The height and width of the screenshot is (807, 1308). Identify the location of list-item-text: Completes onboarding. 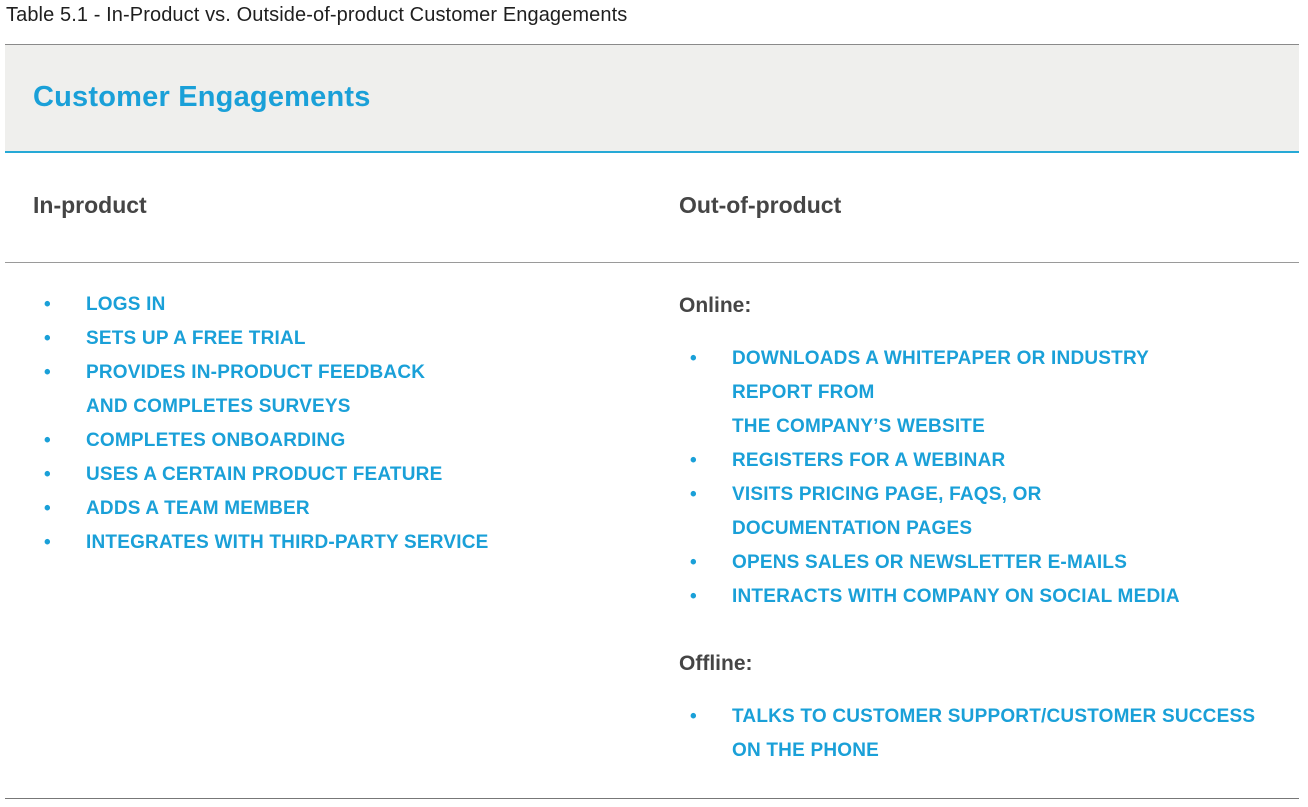
(216, 440).